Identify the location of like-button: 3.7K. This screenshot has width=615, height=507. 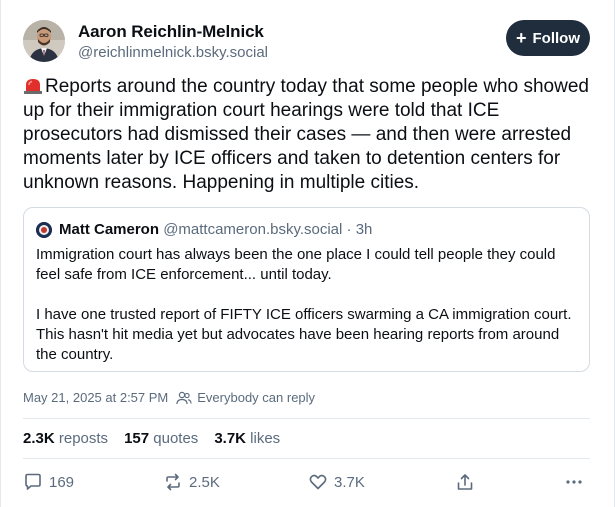
(336, 482).